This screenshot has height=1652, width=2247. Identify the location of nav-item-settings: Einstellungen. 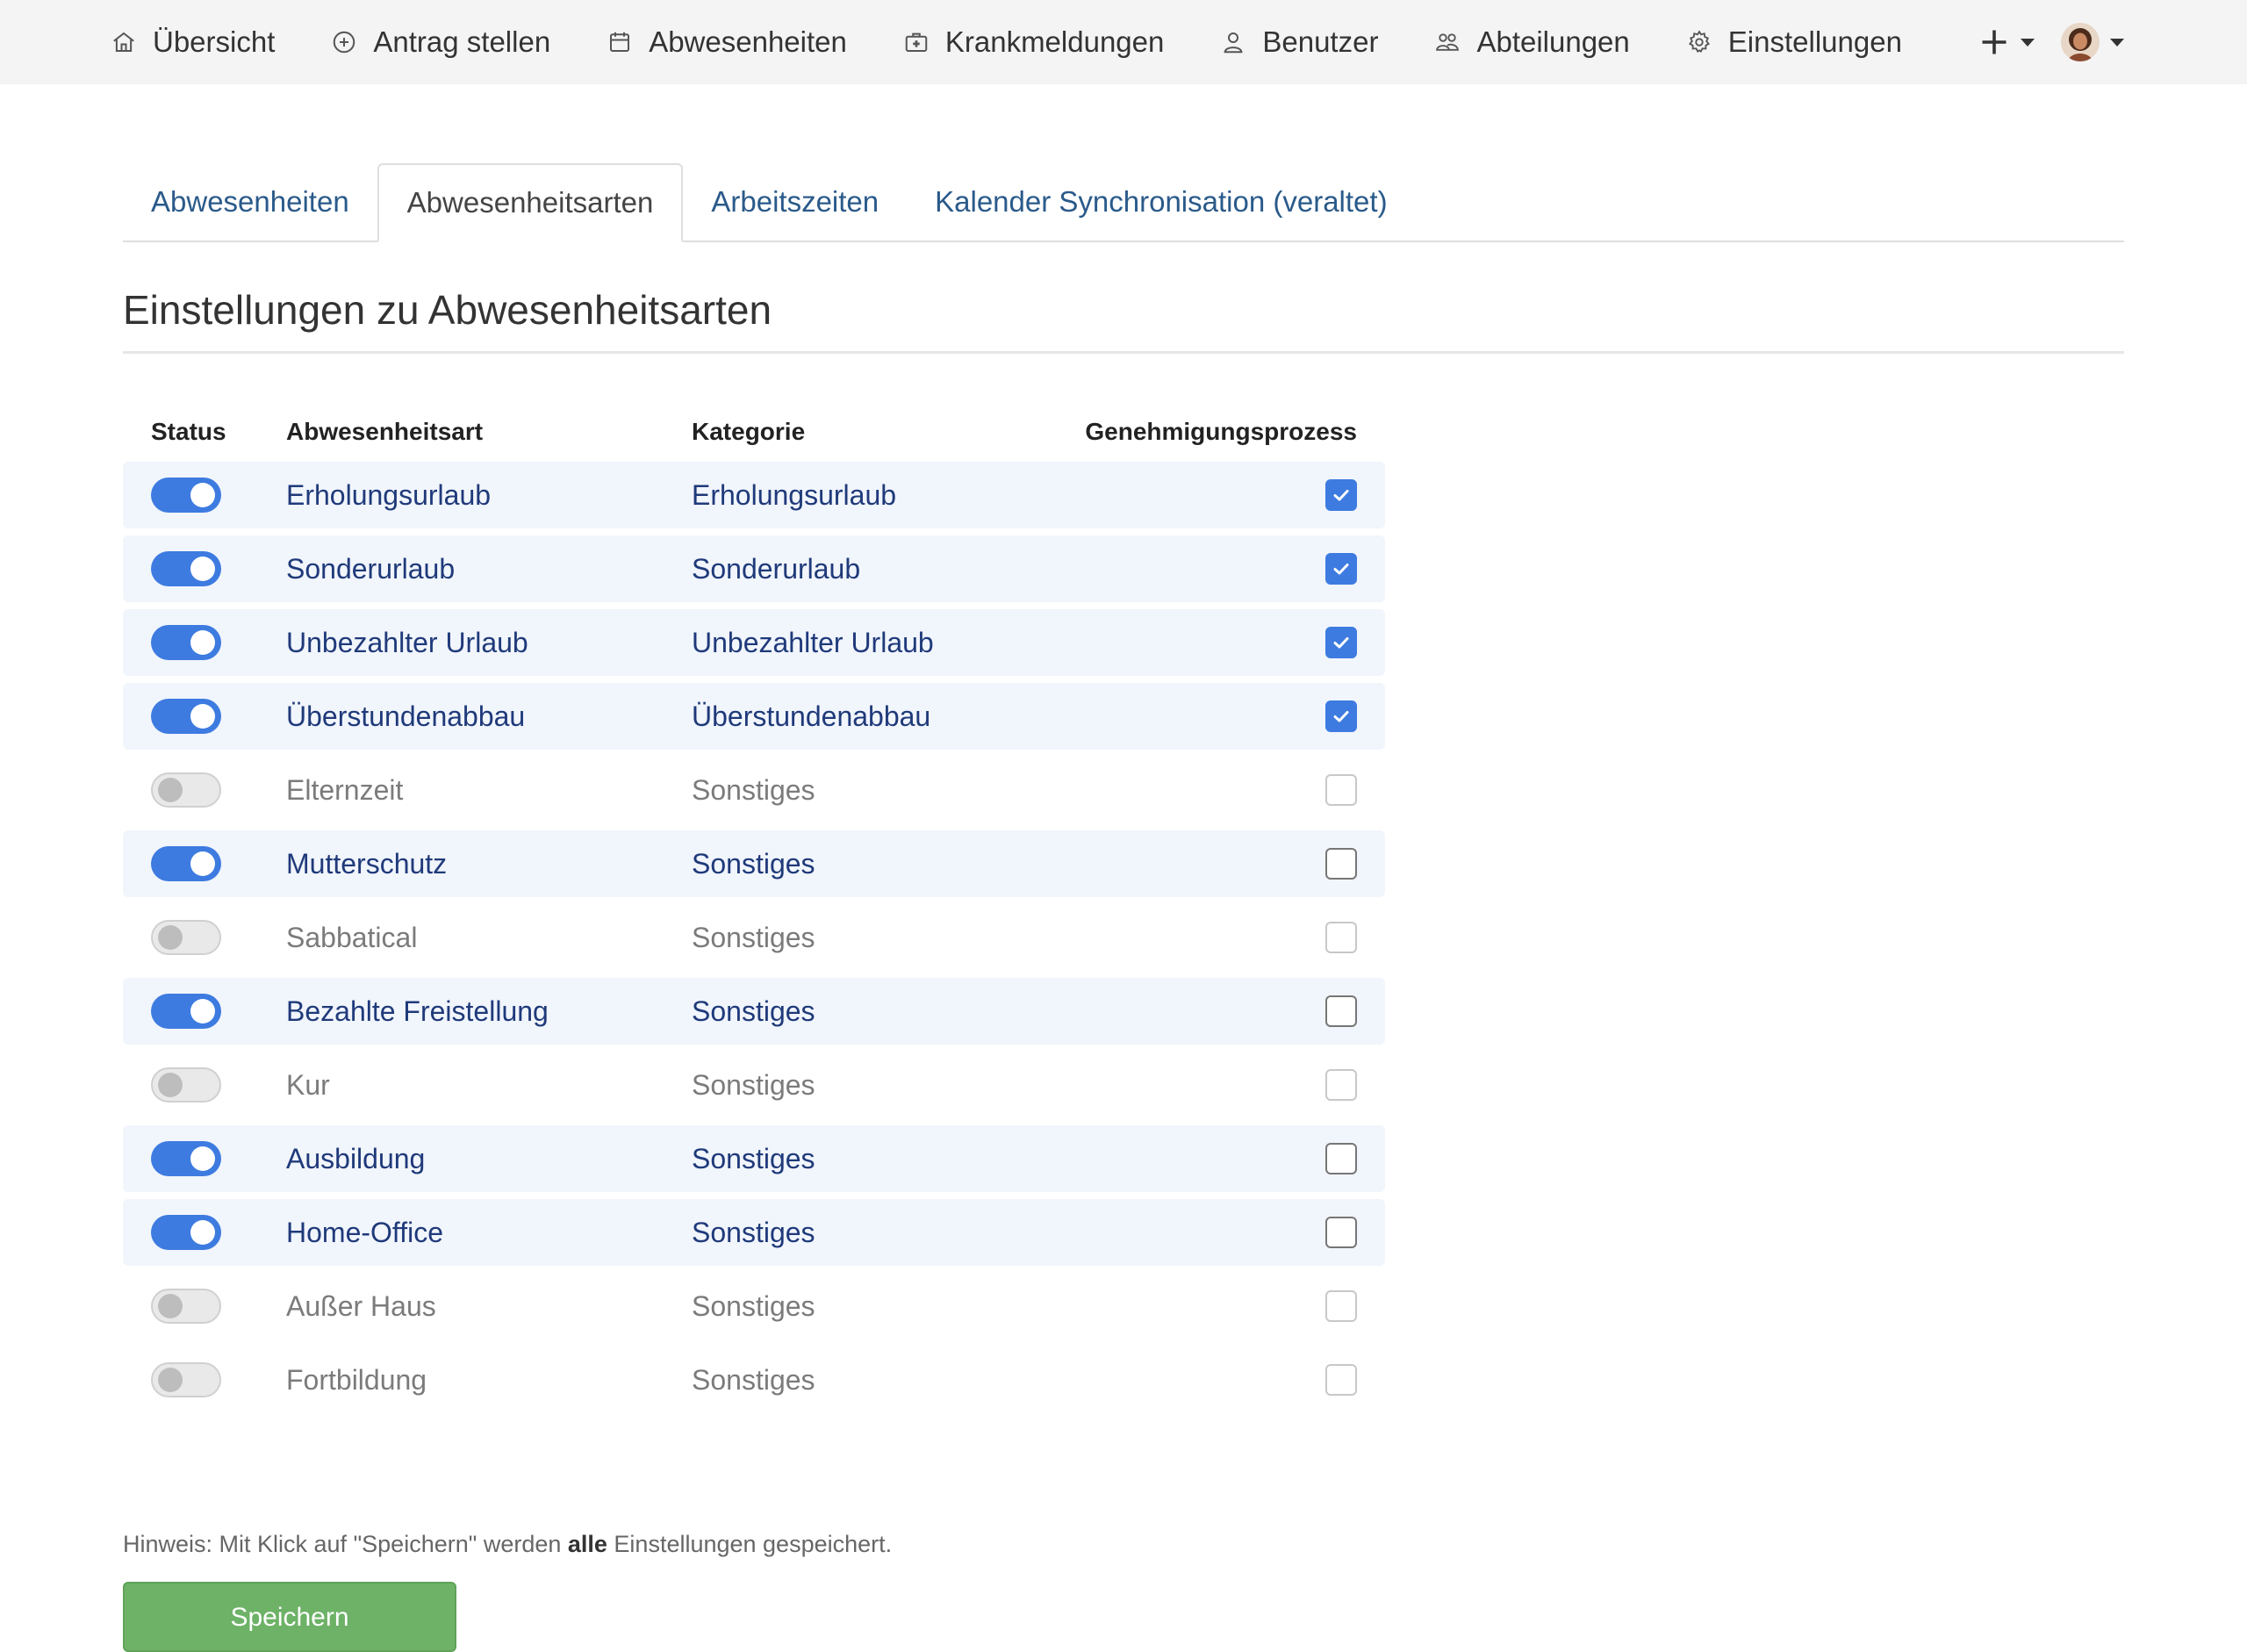
(1794, 42).